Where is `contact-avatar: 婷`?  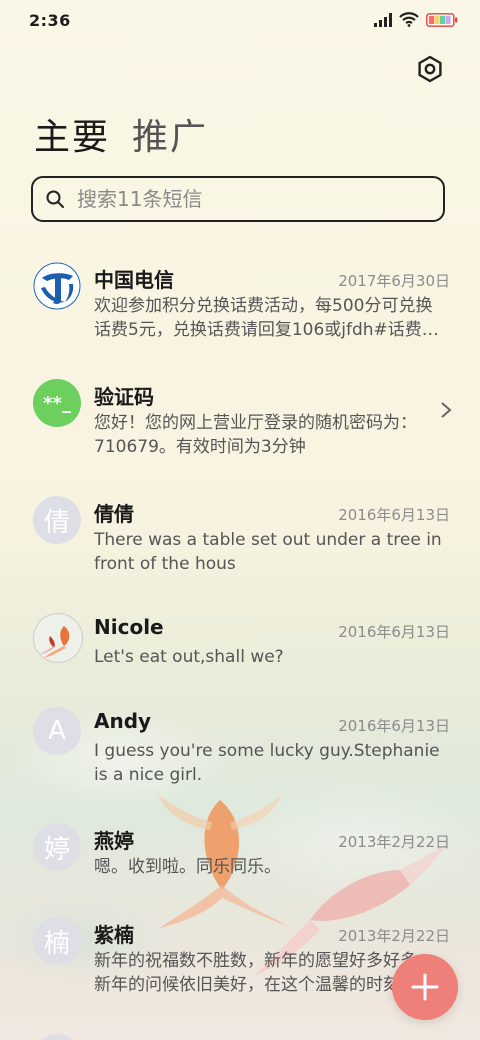
contact-avatar: 婷 is located at coordinates (57, 847).